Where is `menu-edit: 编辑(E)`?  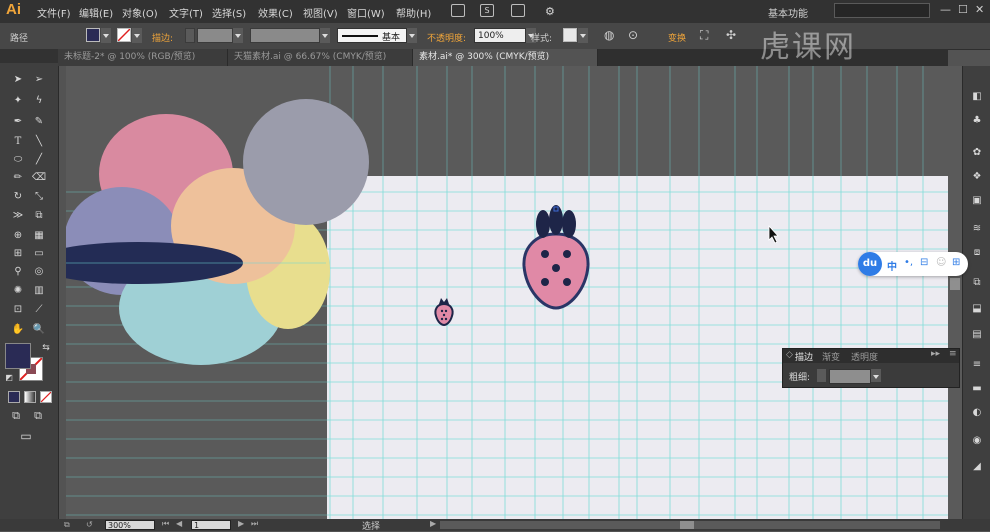
menu-edit: 编辑(E) is located at coordinates (96, 12).